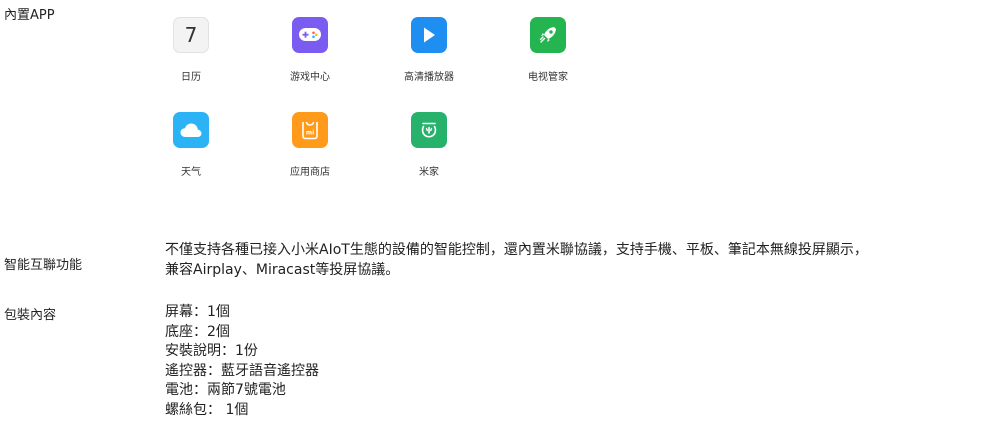  I want to click on app-hd-player: 高清播放器, so click(429, 50).